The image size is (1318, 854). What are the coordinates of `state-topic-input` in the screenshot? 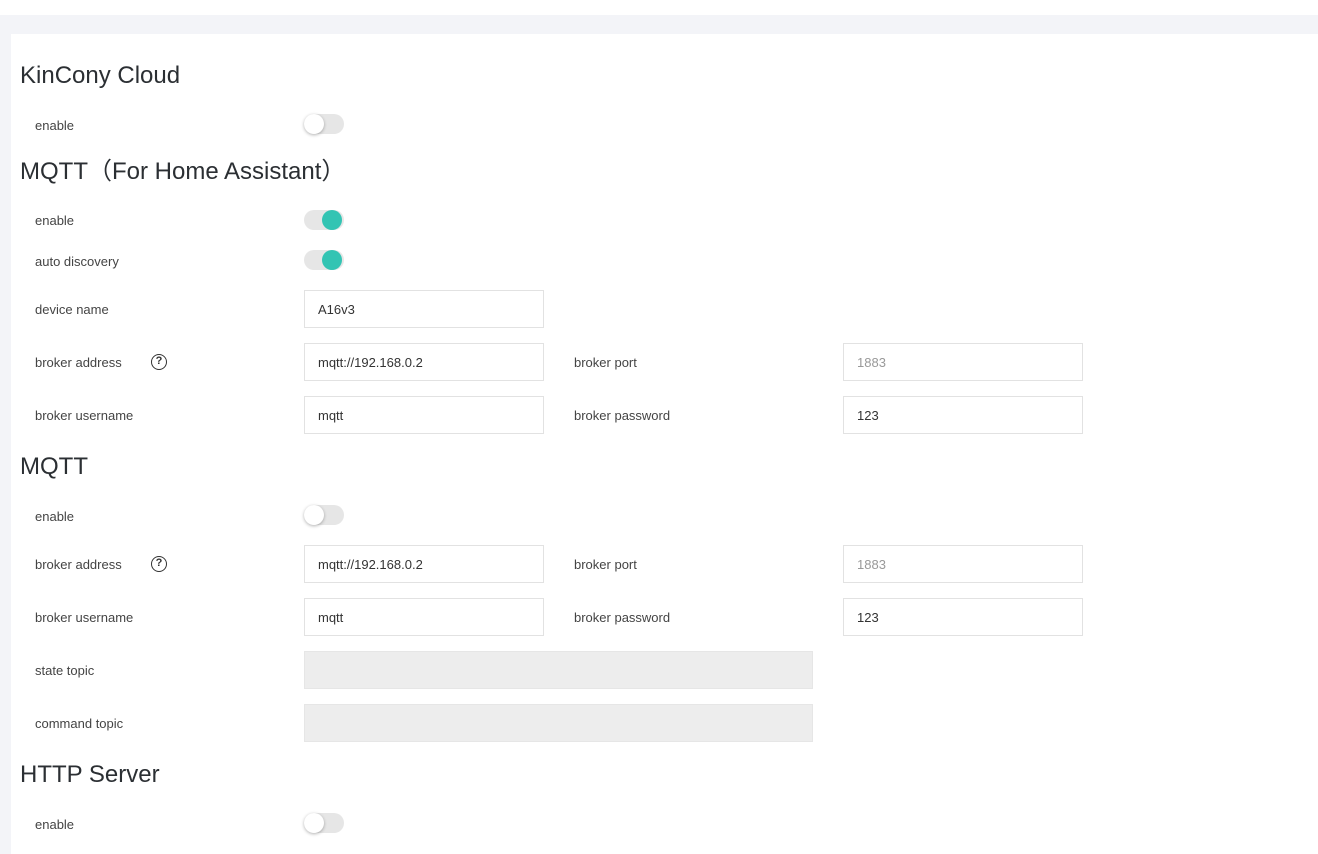 It's located at (558, 670).